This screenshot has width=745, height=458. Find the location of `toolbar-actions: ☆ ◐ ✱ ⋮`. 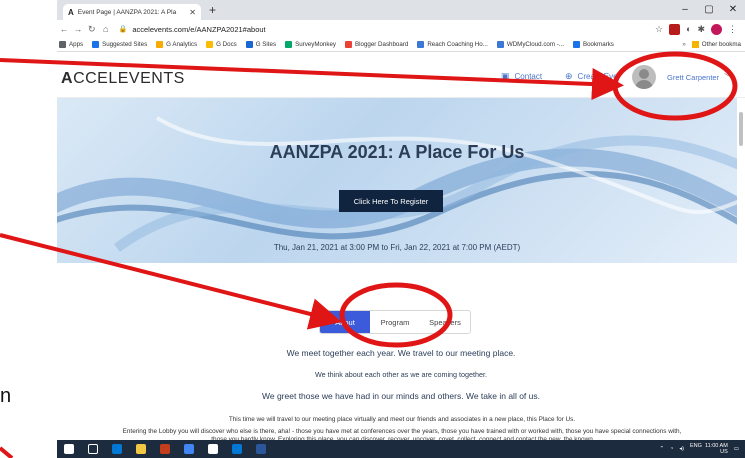

toolbar-actions: ☆ ◐ ✱ ⋮ is located at coordinates (700, 29).